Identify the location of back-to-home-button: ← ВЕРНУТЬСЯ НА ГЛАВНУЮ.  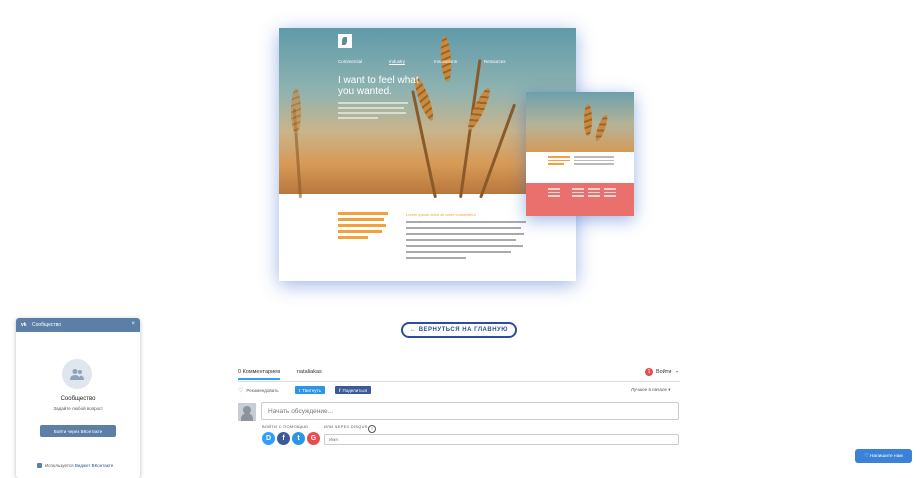
(459, 330).